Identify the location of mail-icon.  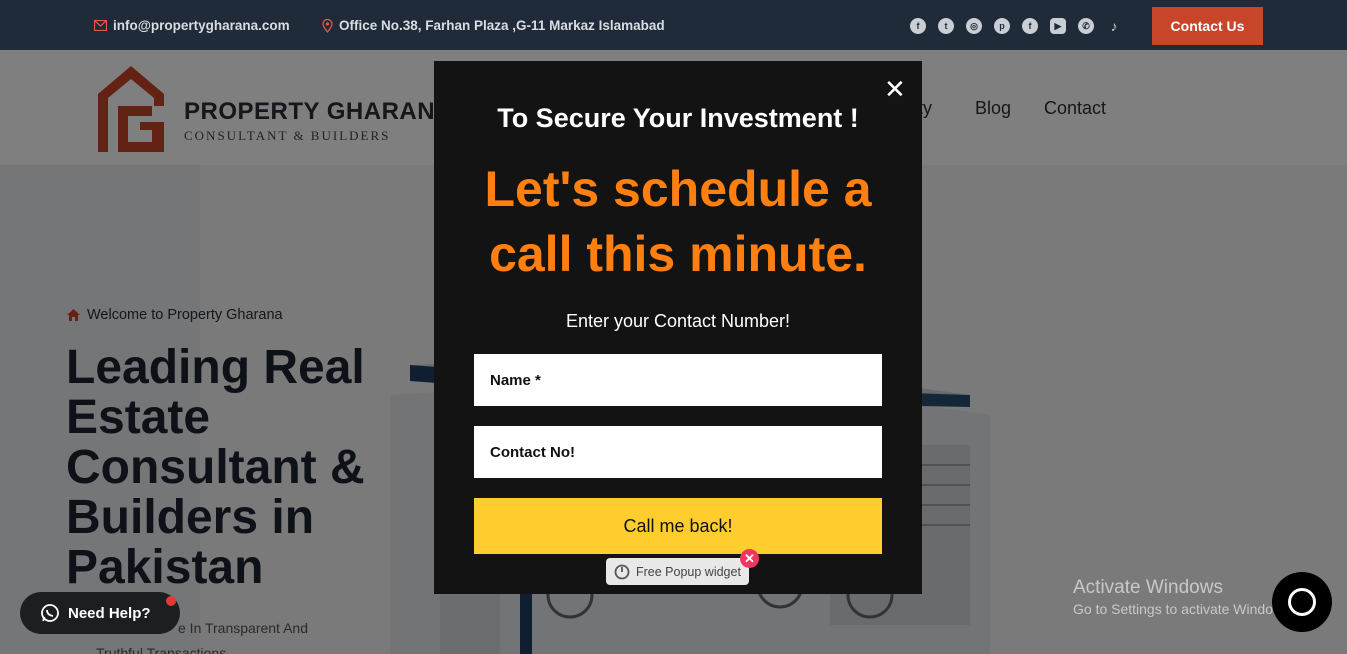
(100, 25).